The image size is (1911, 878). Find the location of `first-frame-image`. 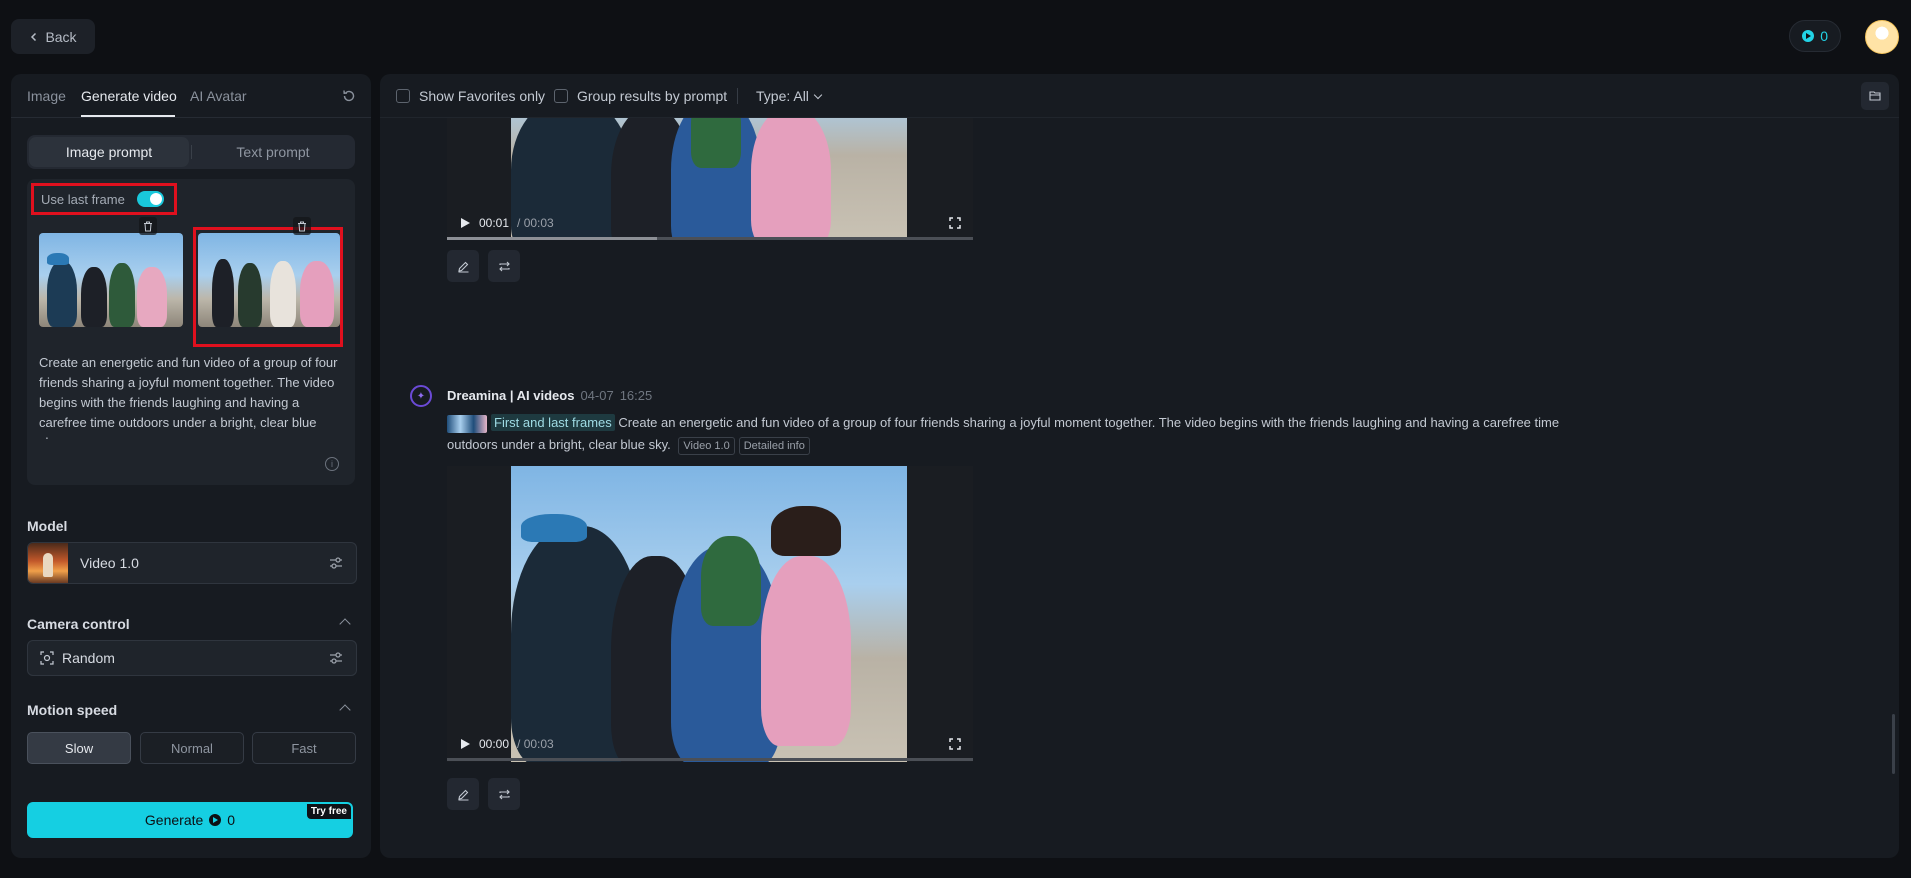

first-frame-image is located at coordinates (111, 280).